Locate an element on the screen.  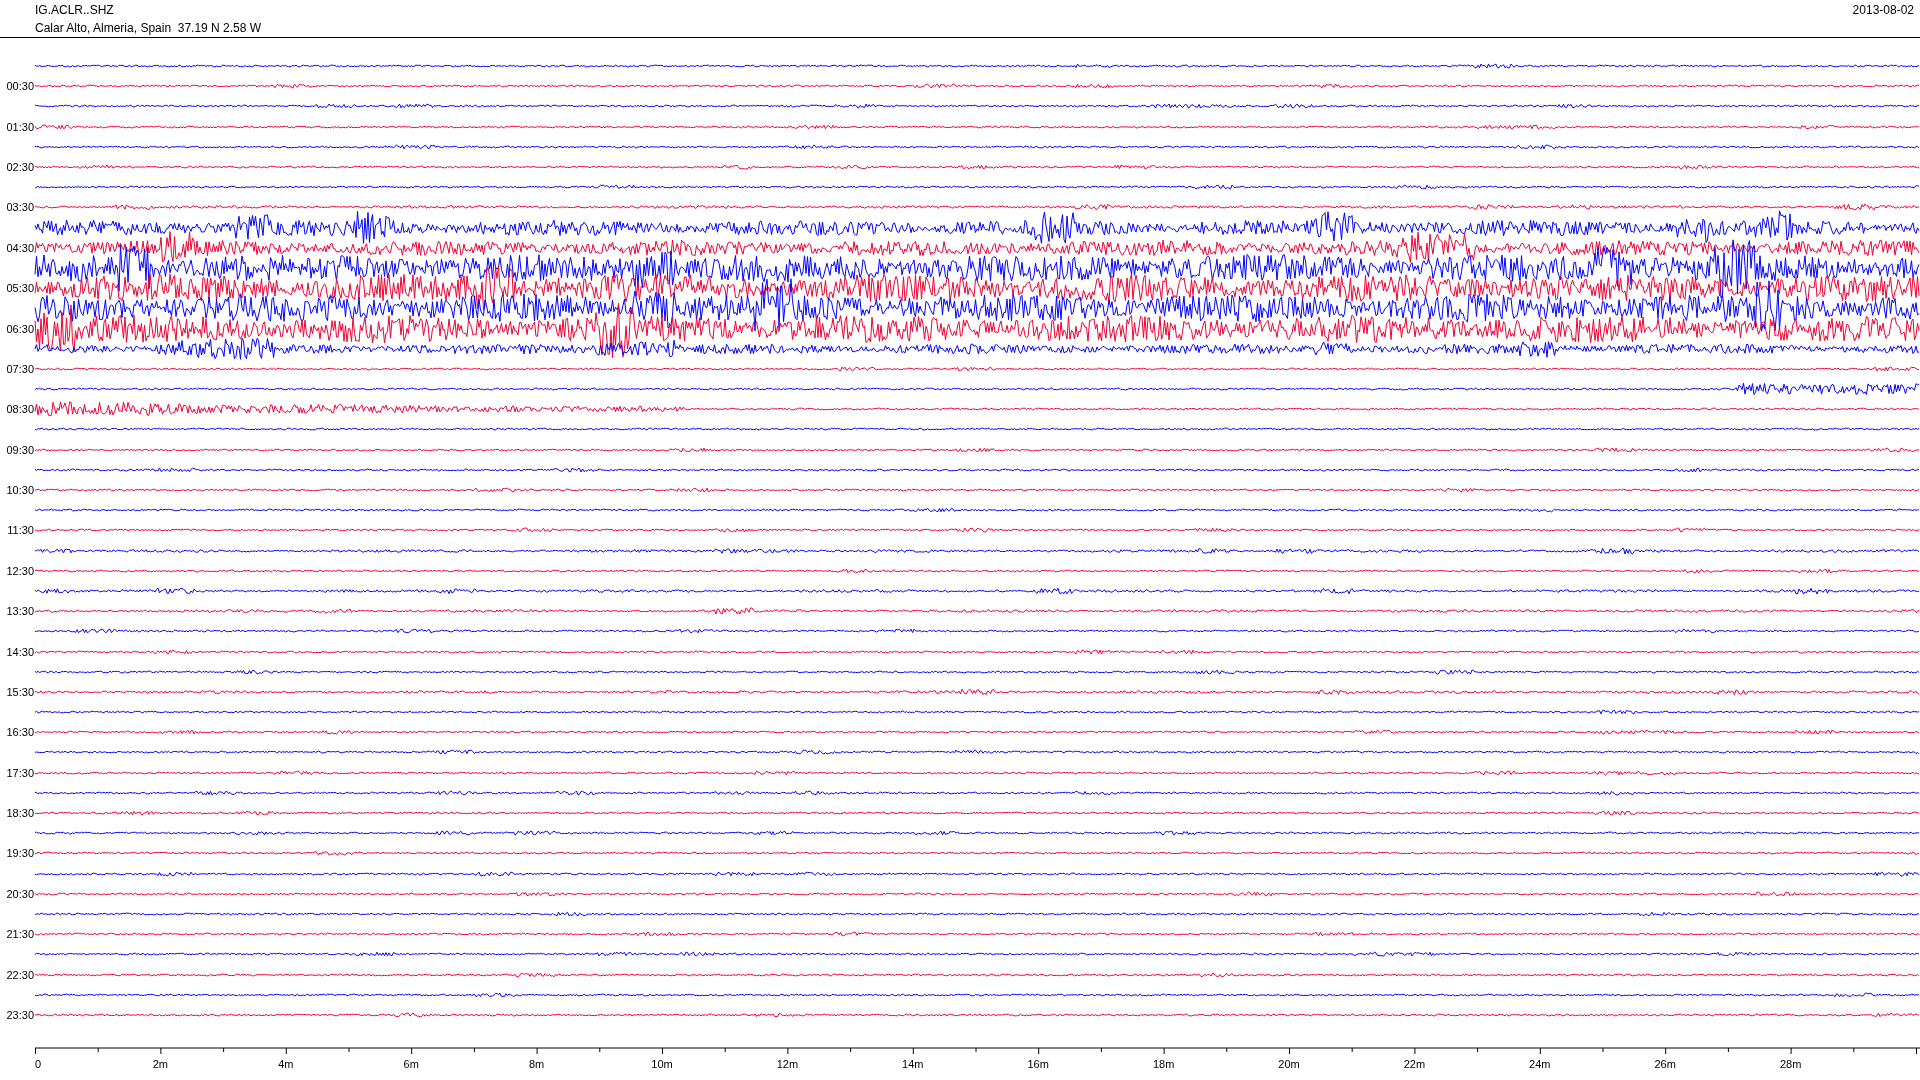
hour-label: 03:30 is located at coordinates (20, 207).